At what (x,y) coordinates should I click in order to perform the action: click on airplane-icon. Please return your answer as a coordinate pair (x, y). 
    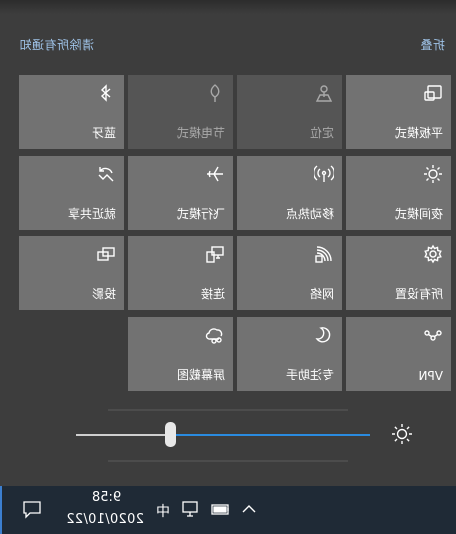
    Looking at the image, I should click on (215, 174).